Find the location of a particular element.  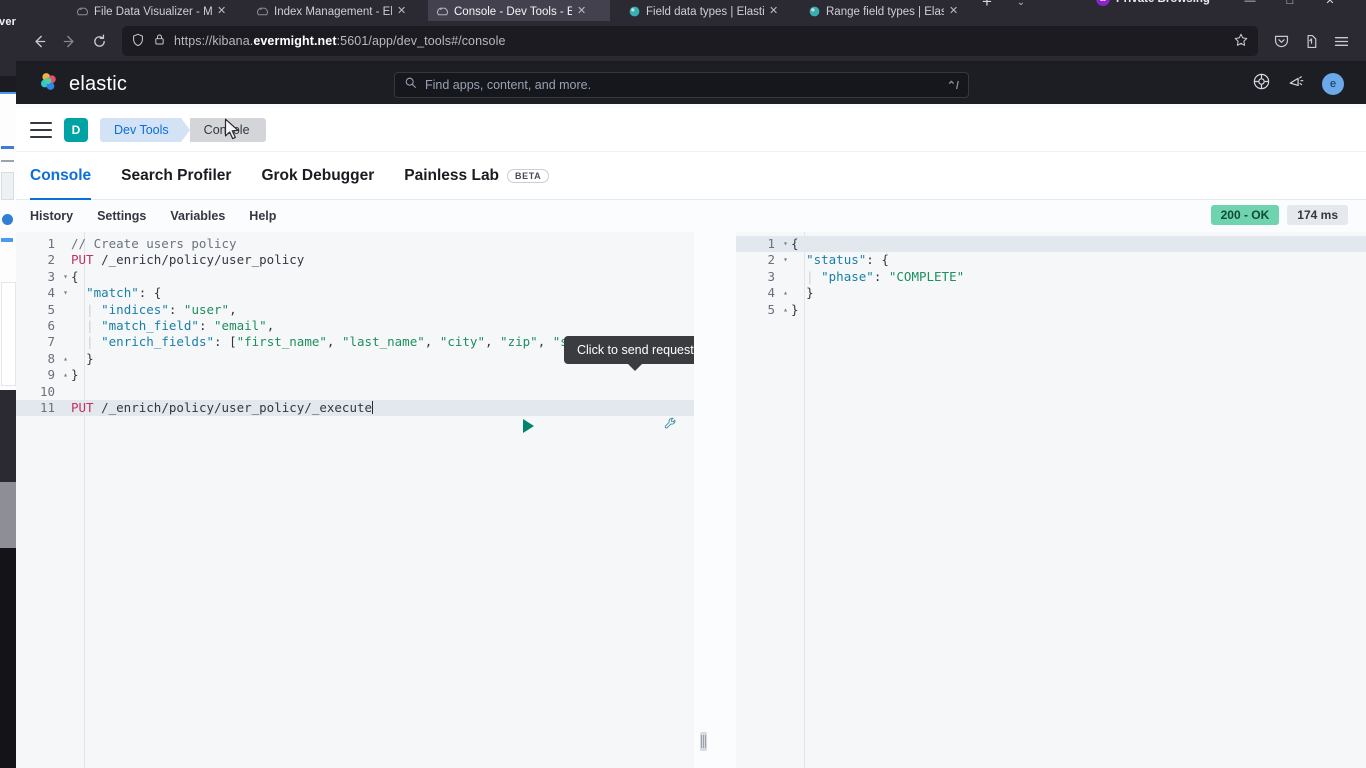

bg-titlebar is located at coordinates (8, 38).